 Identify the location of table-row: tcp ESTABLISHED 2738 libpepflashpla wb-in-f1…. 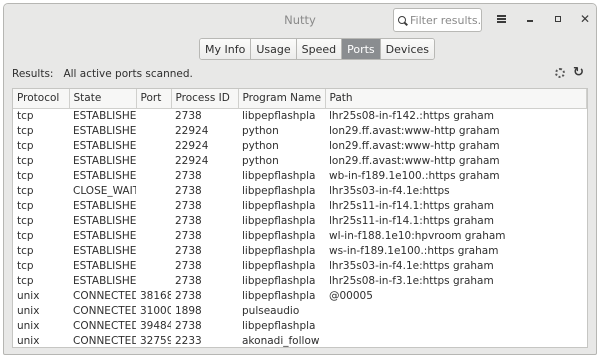
(300, 175).